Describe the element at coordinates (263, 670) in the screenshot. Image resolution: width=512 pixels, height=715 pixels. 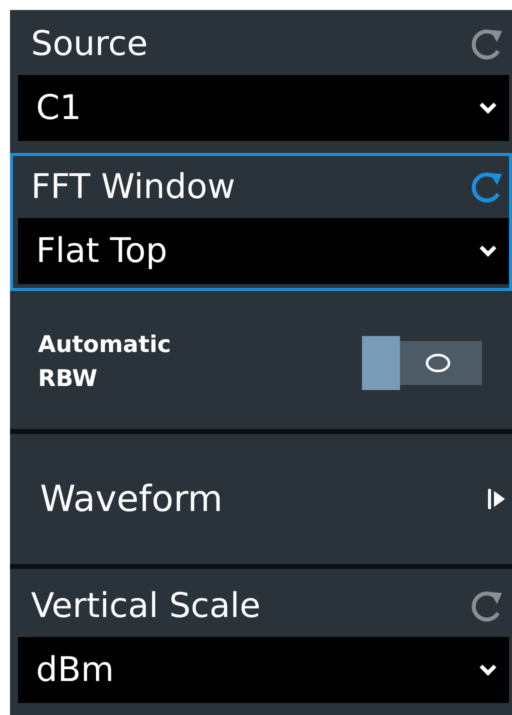
I see `dropdown-field: dBm` at that location.